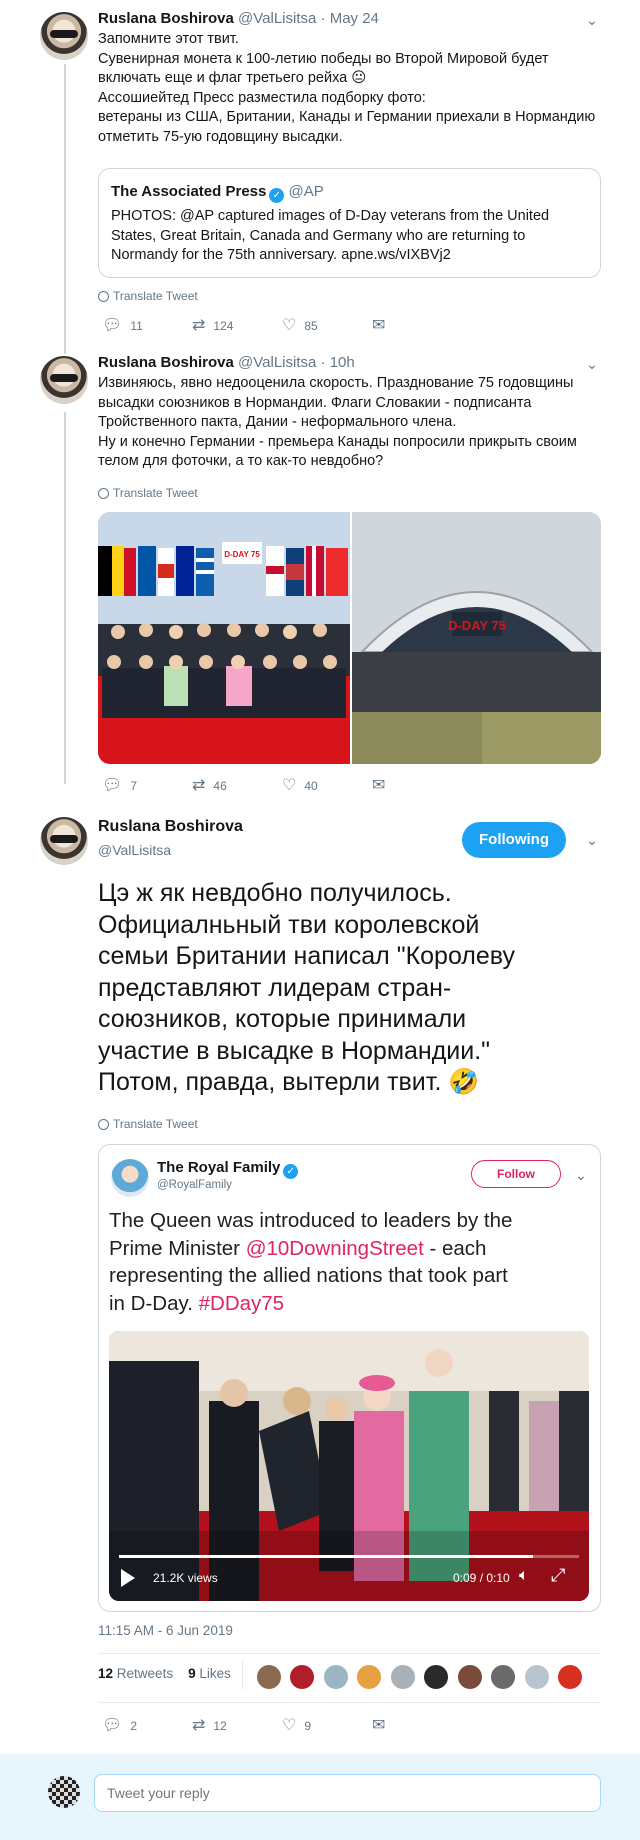 The width and height of the screenshot is (640, 1840). Describe the element at coordinates (349, 1466) in the screenshot. I see `video-player: 21.2K views 0:09 / 0:10 🔈︎ ⤢` at that location.